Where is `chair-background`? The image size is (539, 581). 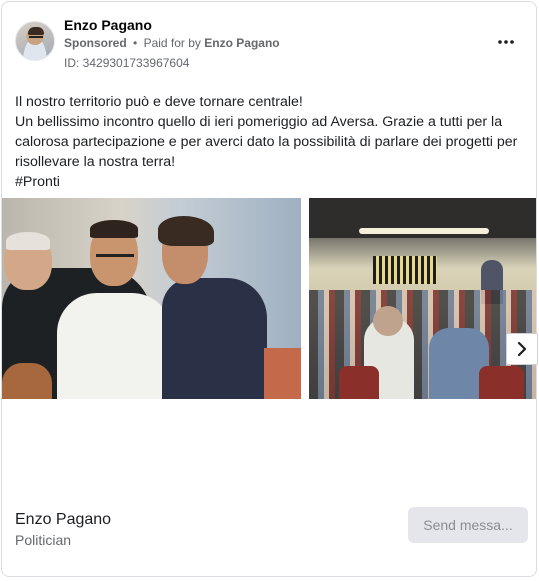 chair-background is located at coordinates (282, 373).